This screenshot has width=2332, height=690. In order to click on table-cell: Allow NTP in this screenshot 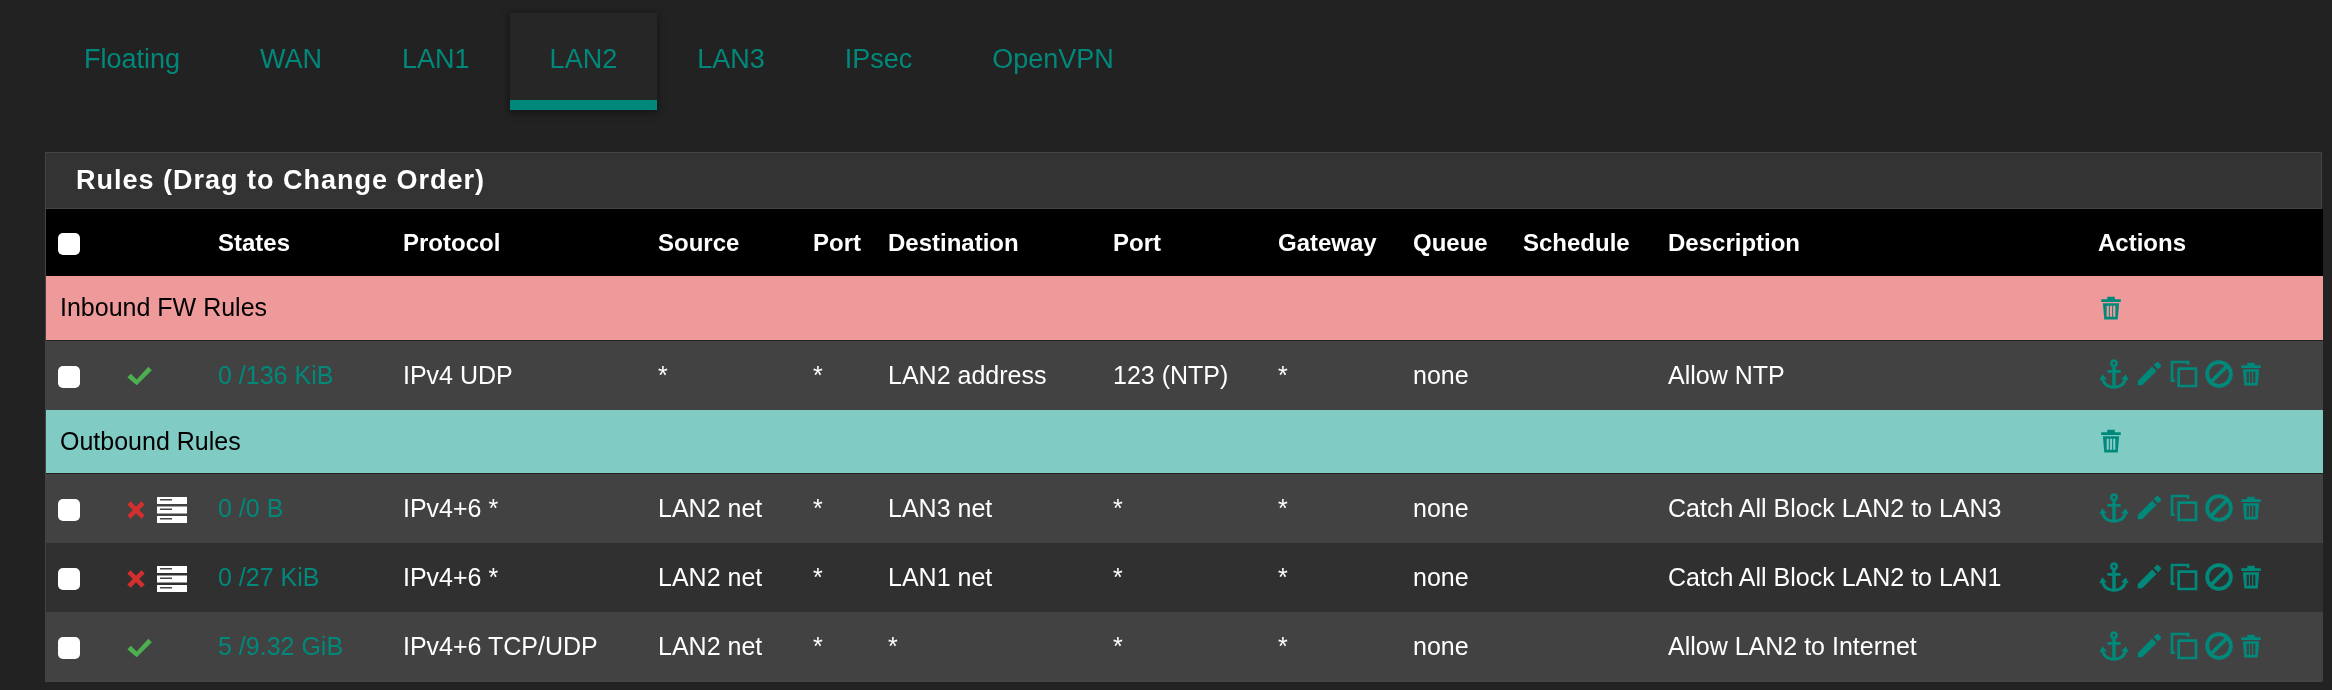, I will do `click(1726, 374)`.